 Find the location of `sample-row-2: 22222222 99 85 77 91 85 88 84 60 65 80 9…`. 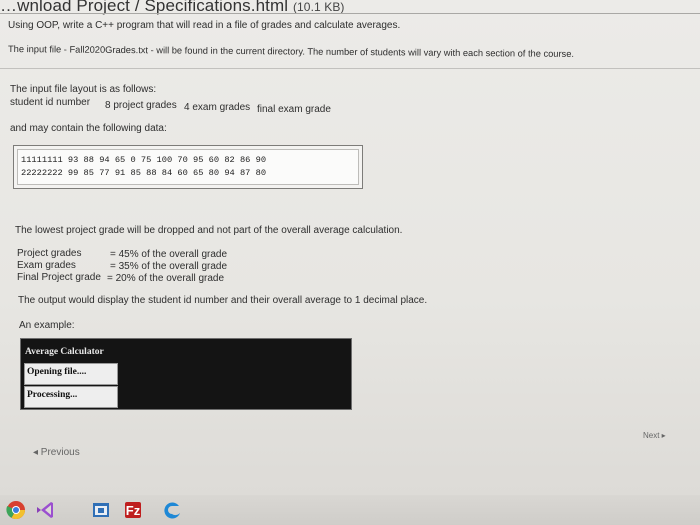

sample-row-2: 22222222 99 85 77 91 85 88 84 60 65 80 9… is located at coordinates (144, 173).